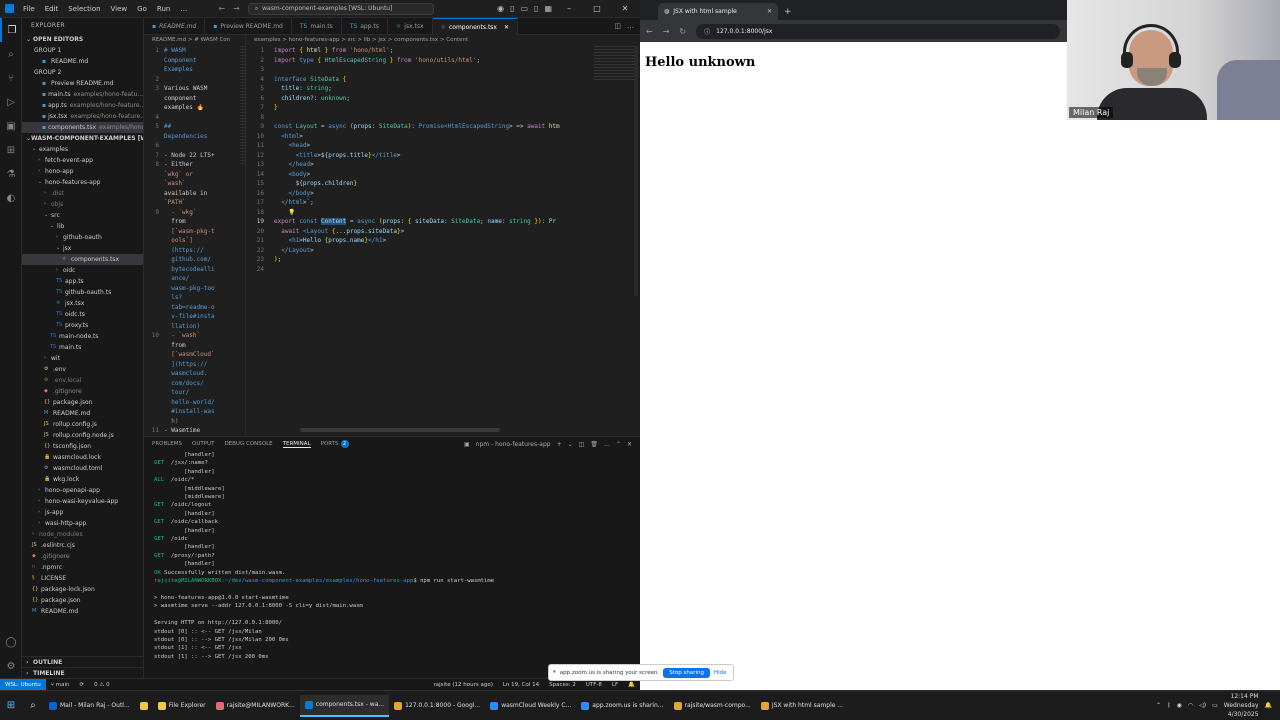 This screenshot has height=720, width=1280. What do you see at coordinates (536, 8) in the screenshot?
I see `toggle-secondary-sidebar-icon: ▯` at bounding box center [536, 8].